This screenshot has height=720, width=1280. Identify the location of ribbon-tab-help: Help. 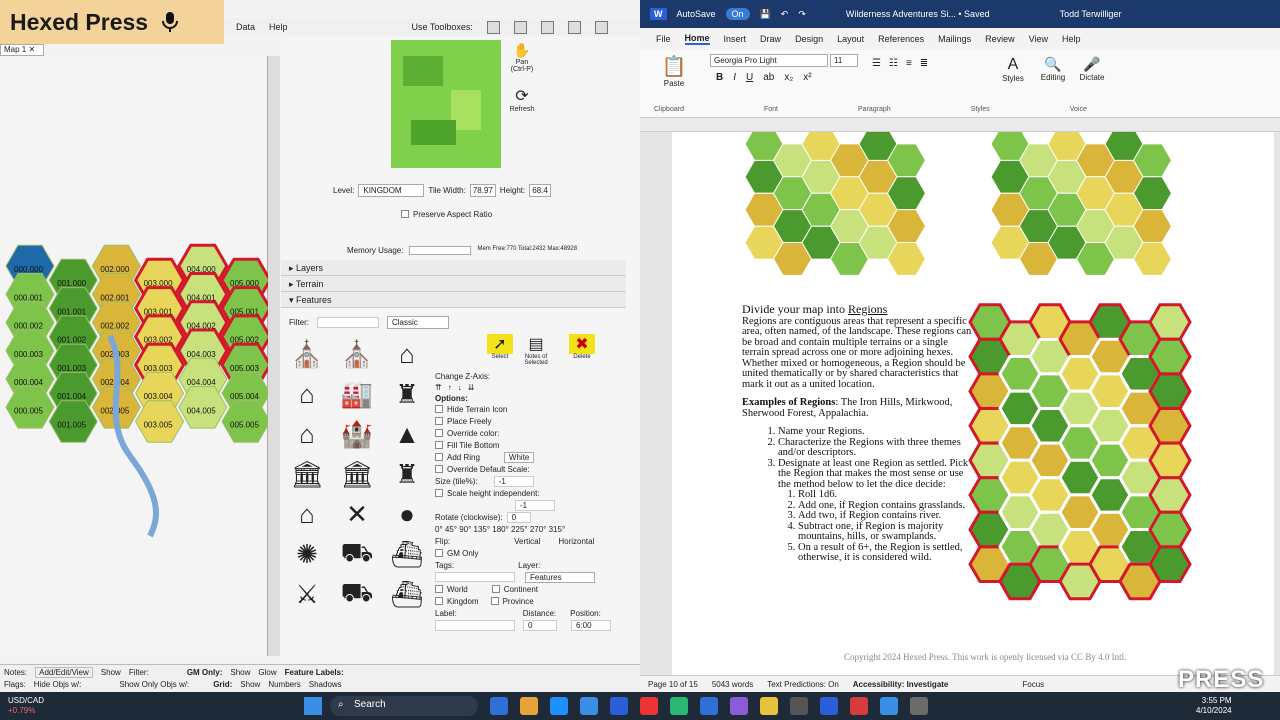
(1071, 39).